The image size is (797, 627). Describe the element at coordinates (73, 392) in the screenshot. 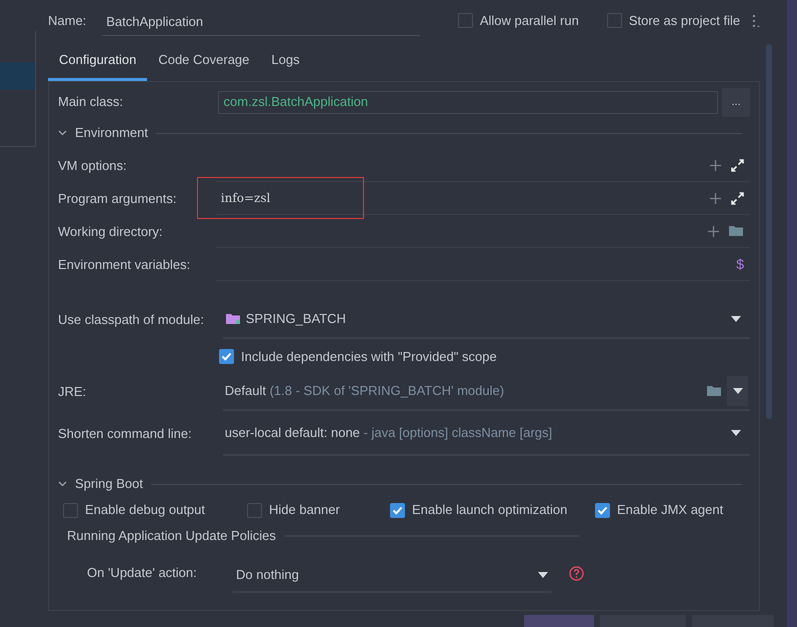

I see `field-label: JRE:` at that location.